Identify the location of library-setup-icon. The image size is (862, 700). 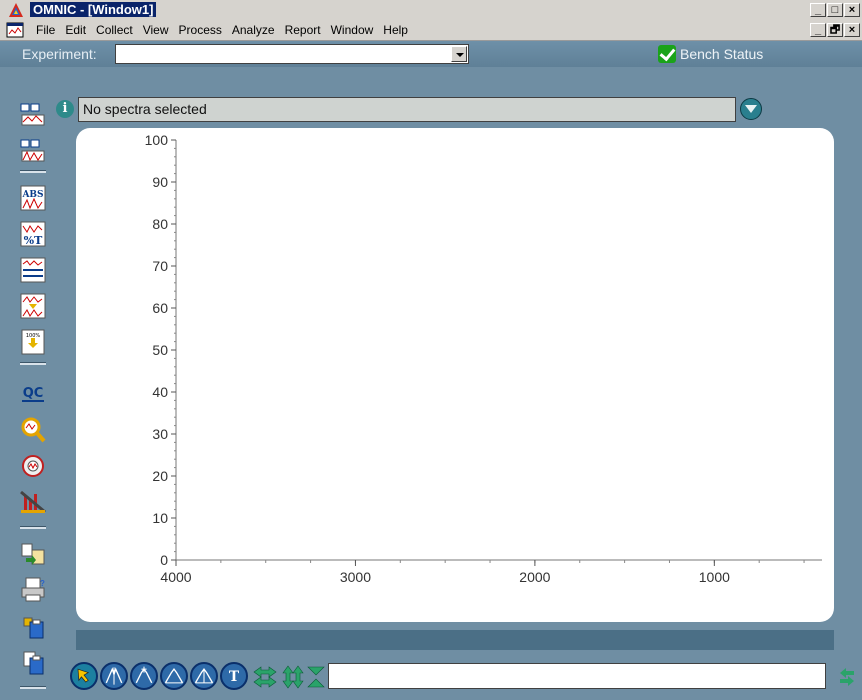
(33, 554).